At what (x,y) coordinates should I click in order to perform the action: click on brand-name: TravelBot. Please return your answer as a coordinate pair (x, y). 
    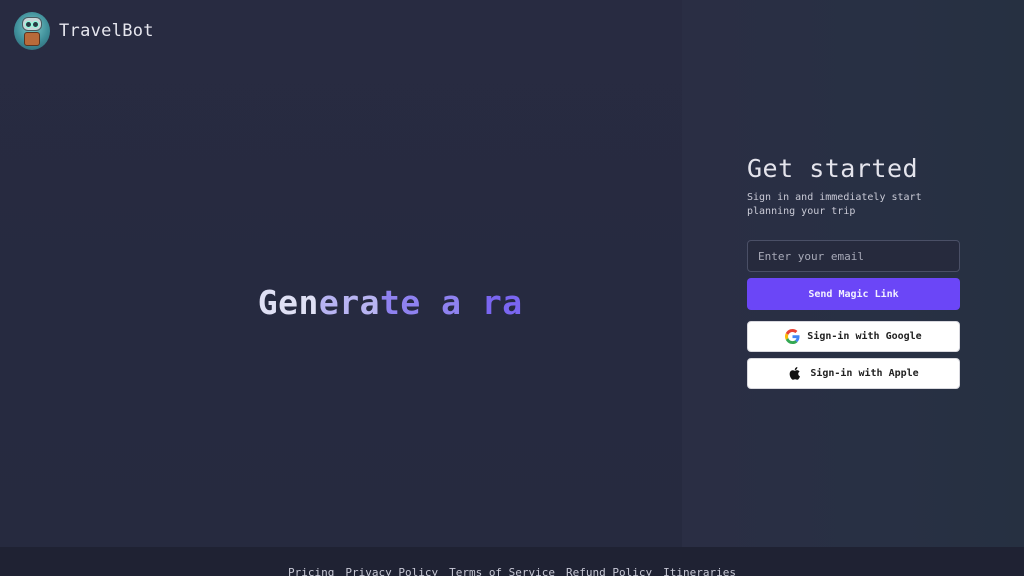
    Looking at the image, I should click on (106, 31).